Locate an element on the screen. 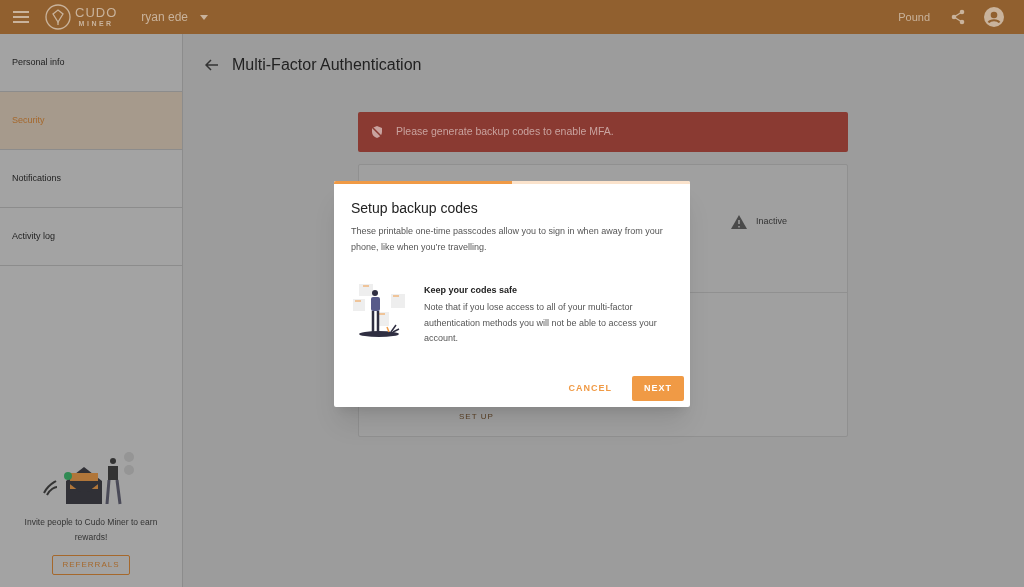 This screenshot has width=1024, height=587. user-name: ryan ede is located at coordinates (164, 17).